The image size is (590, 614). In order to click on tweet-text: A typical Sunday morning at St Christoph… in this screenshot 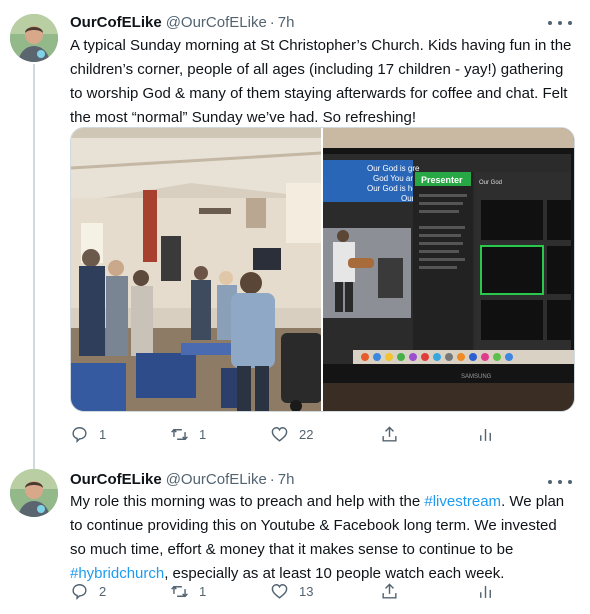, I will do `click(324, 82)`.